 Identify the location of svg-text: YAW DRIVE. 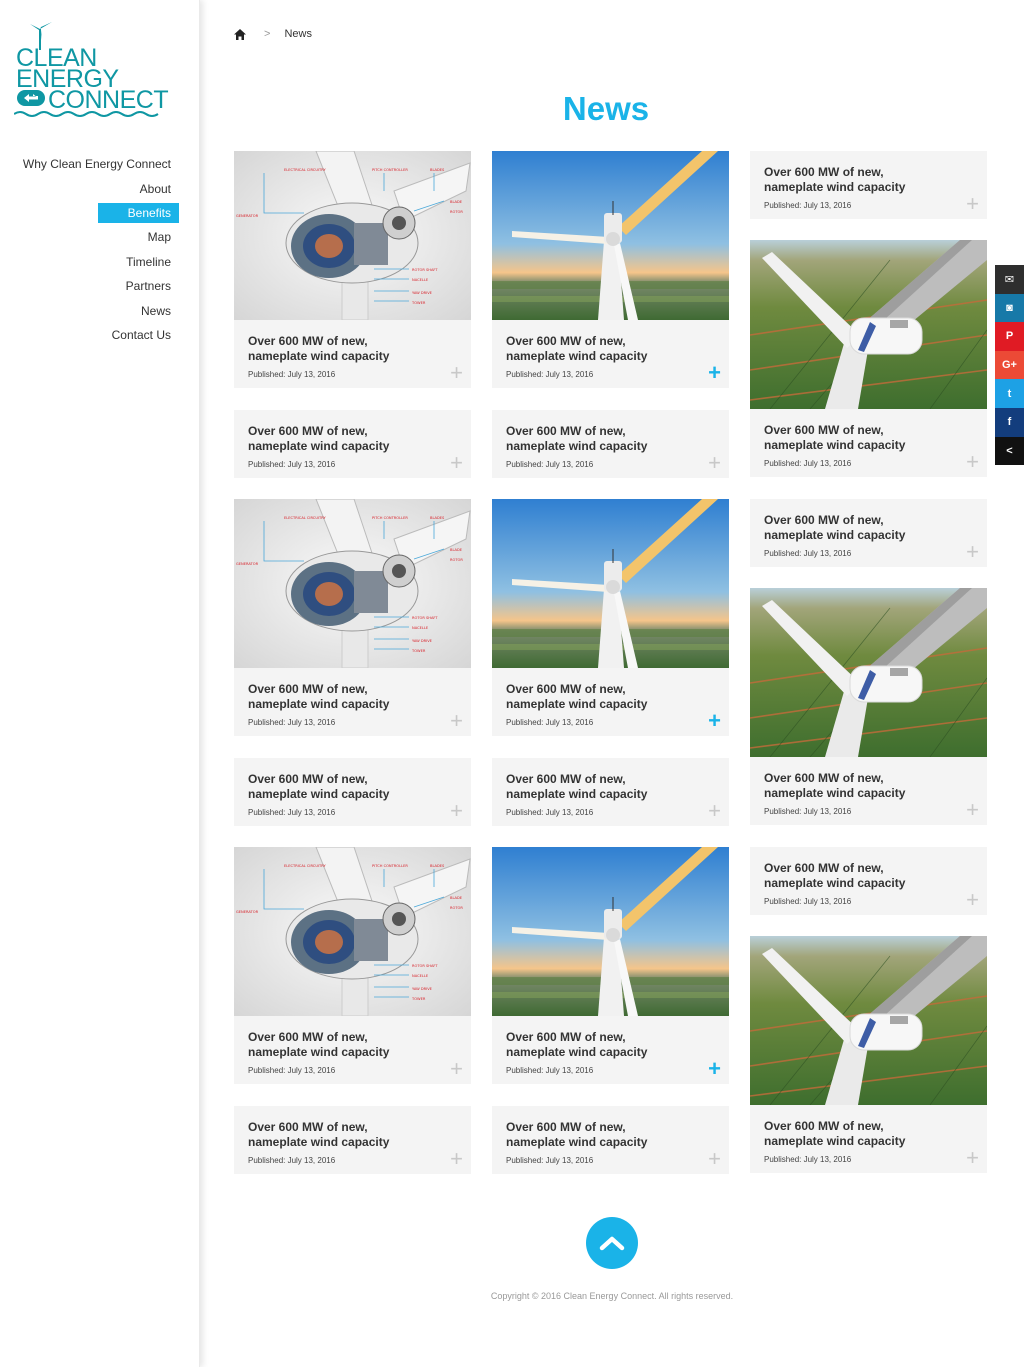
(422, 989).